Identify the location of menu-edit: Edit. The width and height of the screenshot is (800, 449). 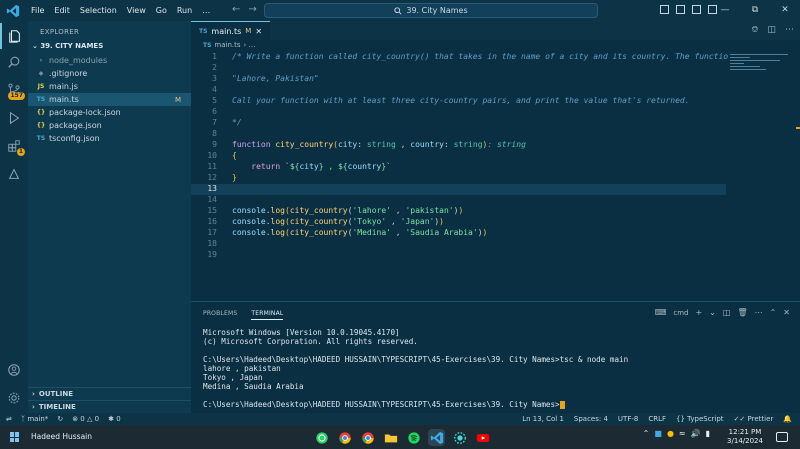
(62, 10).